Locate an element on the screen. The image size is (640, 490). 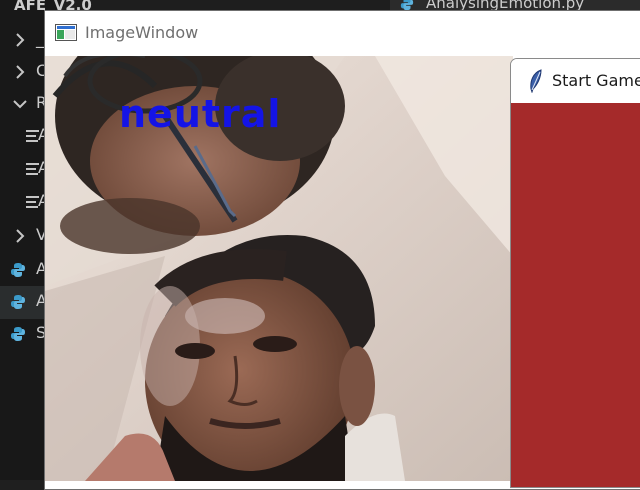
start-game-titlebar: Start Game is located at coordinates (575, 81).